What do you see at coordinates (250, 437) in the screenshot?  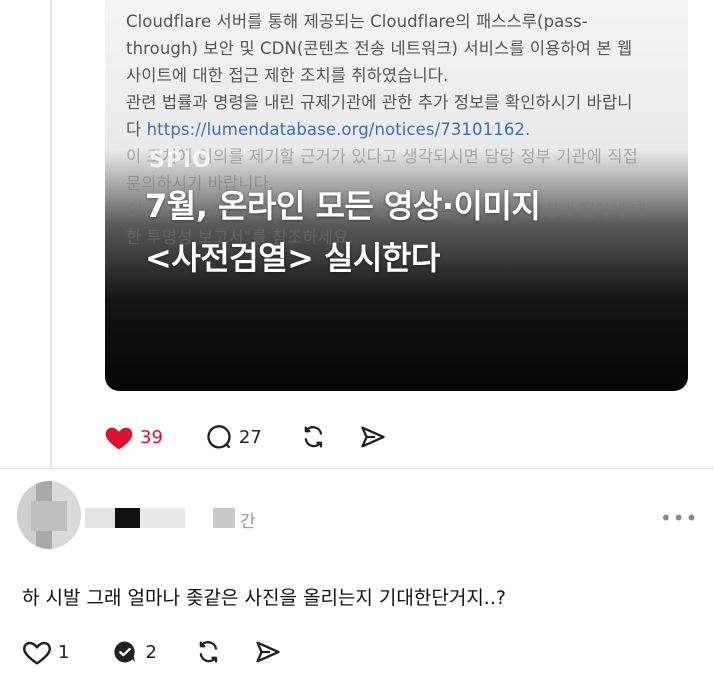 I see `comment-count: 27` at bounding box center [250, 437].